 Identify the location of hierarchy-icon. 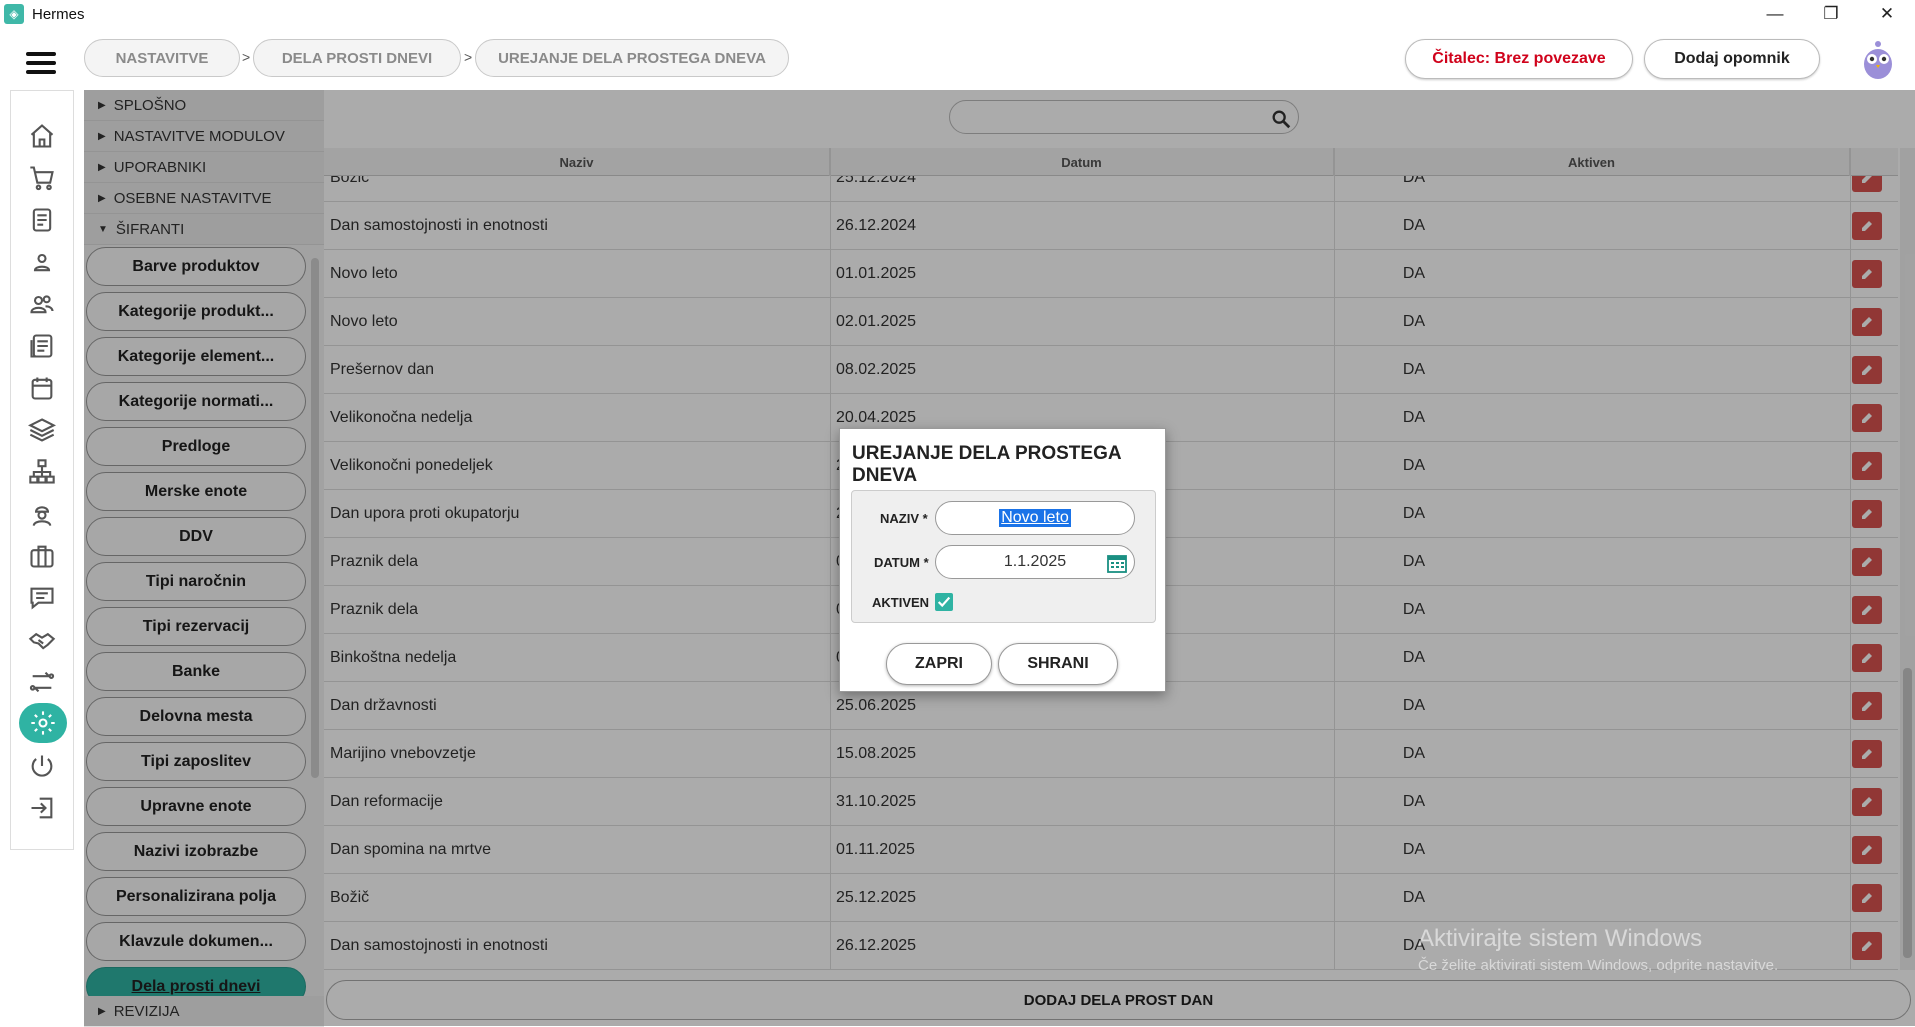
(42, 472).